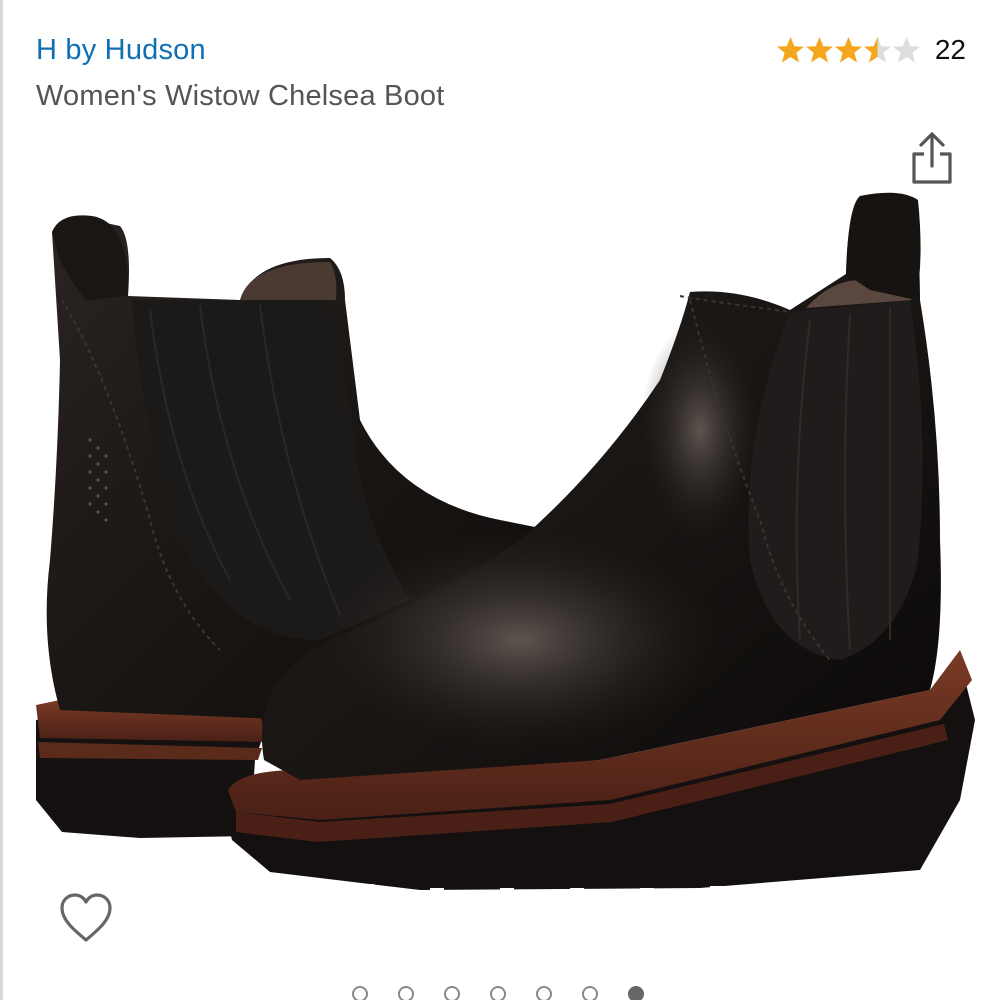 The image size is (1000, 1000). What do you see at coordinates (121, 50) in the screenshot?
I see `brand-link: H by Hudson` at bounding box center [121, 50].